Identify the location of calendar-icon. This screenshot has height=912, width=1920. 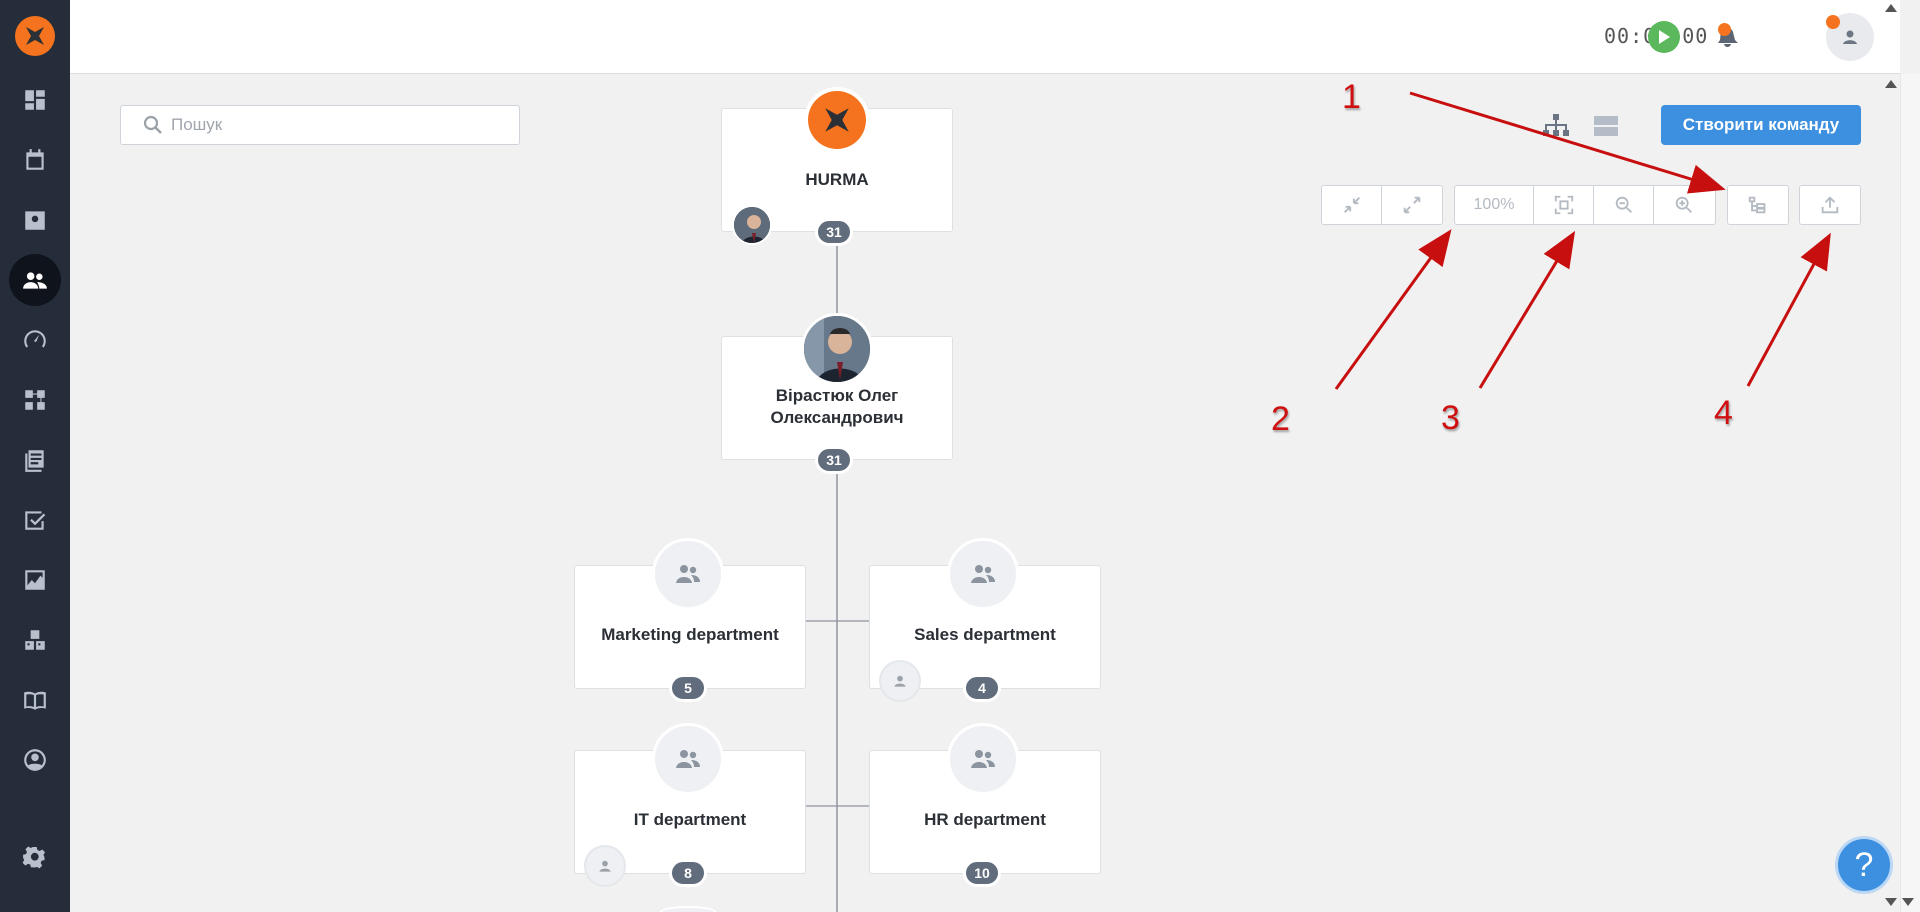
(35, 159).